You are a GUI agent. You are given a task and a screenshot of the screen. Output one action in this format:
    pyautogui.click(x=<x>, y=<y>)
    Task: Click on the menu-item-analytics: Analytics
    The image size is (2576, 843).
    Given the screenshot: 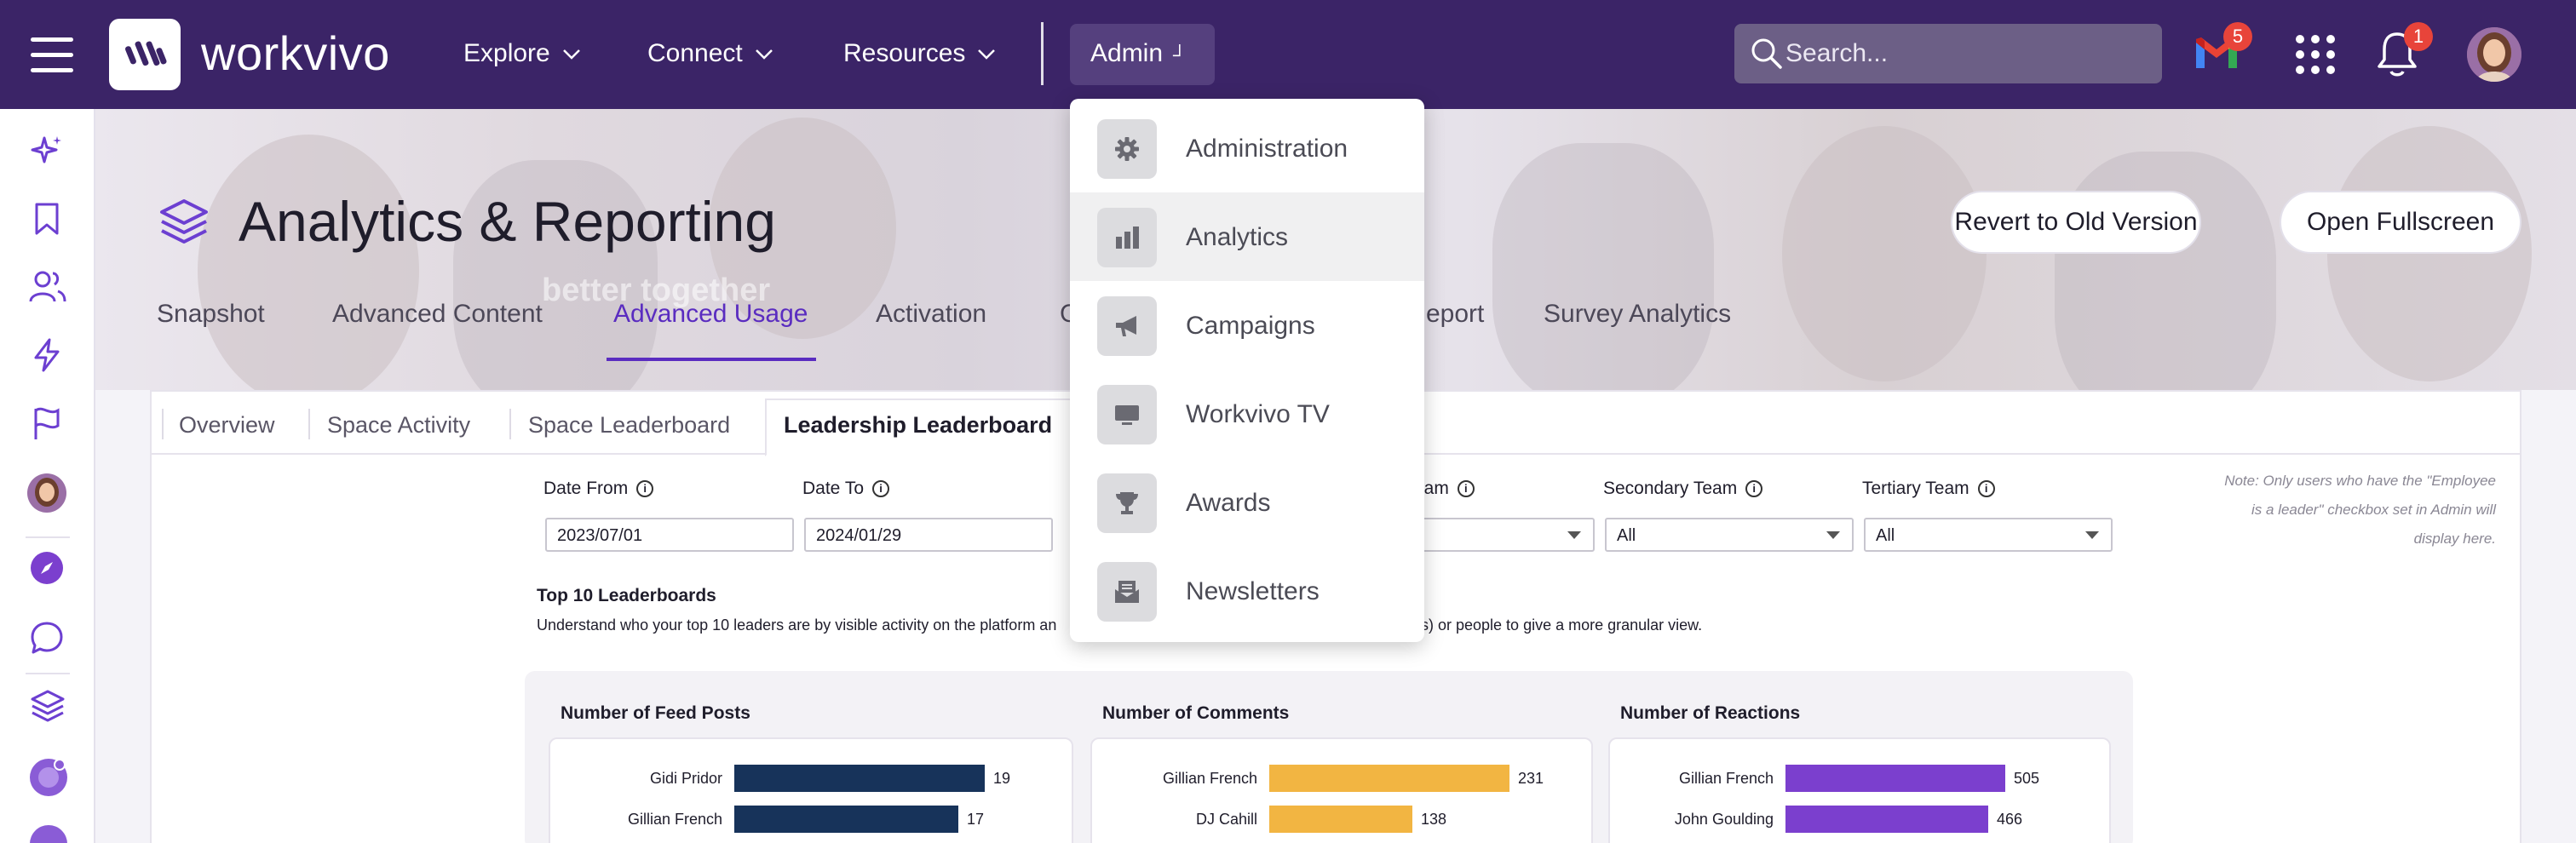 What is the action you would take?
    pyautogui.click(x=1247, y=236)
    